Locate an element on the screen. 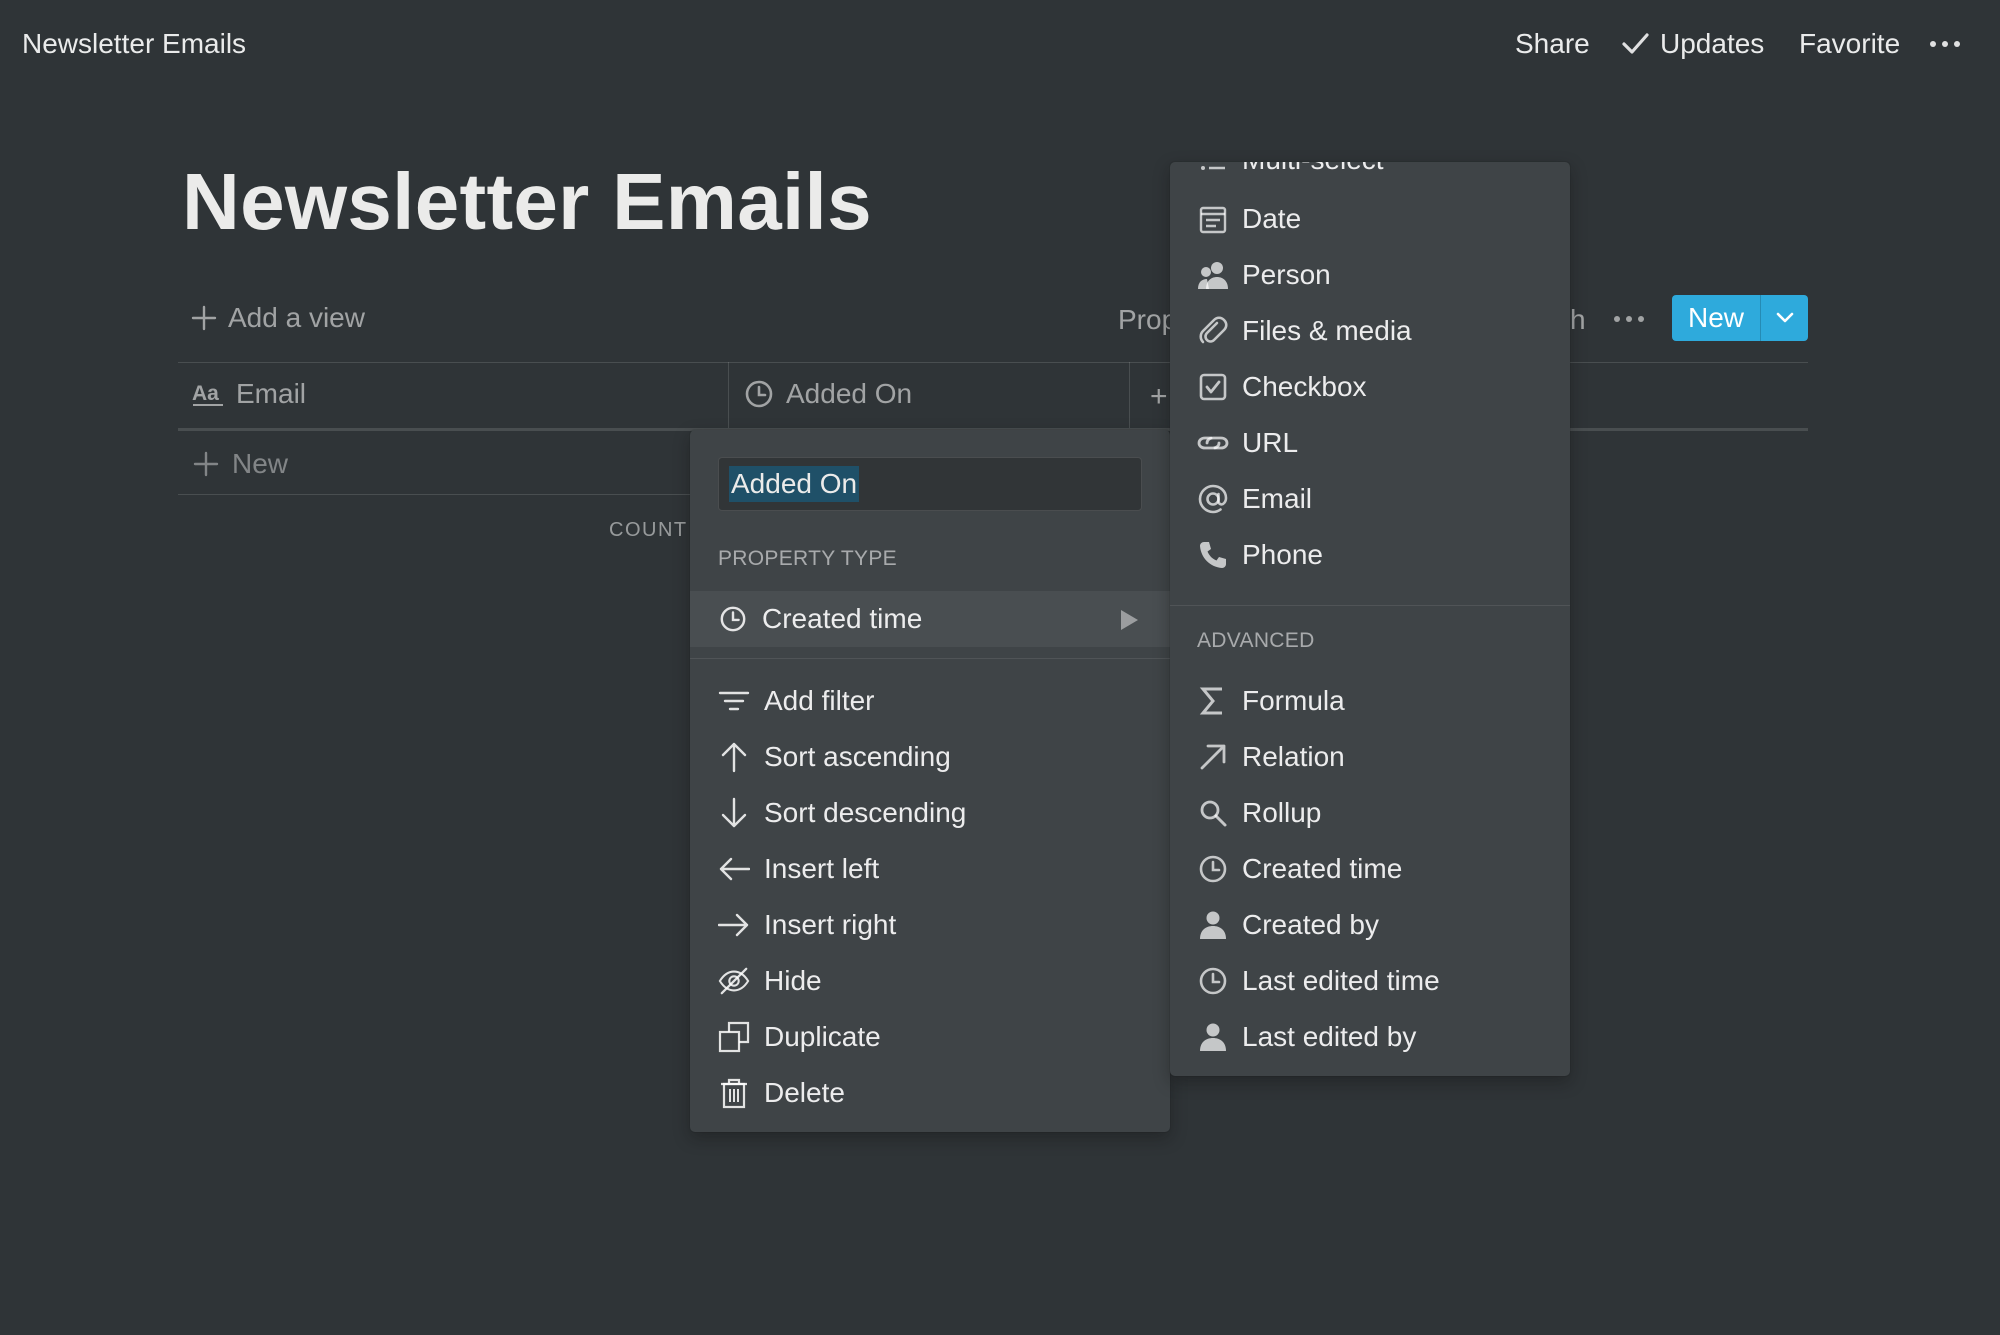 This screenshot has width=2000, height=1335. type-option-label: Date is located at coordinates (1272, 218).